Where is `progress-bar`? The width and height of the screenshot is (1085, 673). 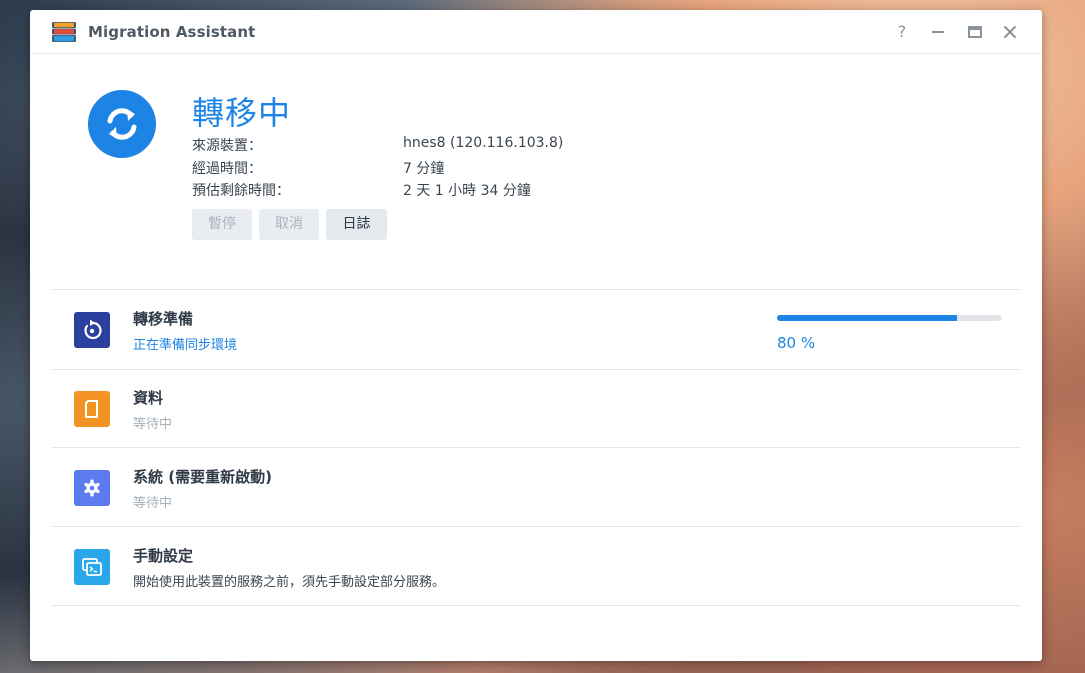 progress-bar is located at coordinates (889, 318).